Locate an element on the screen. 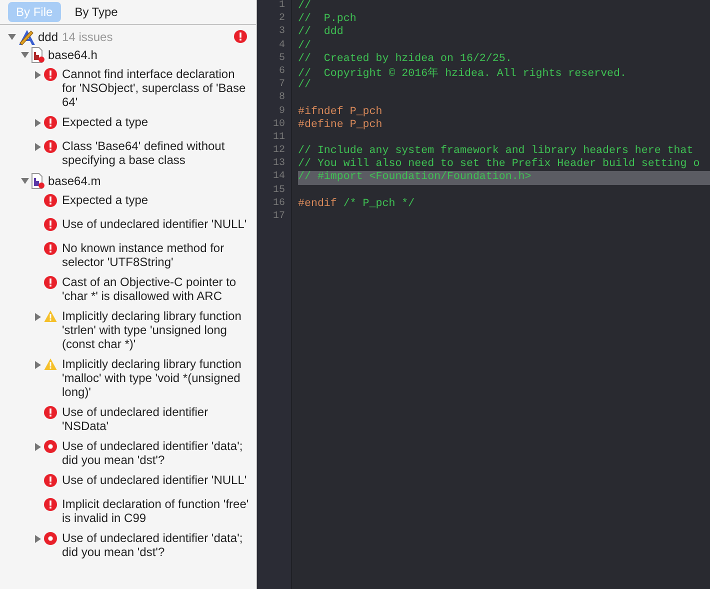 Image resolution: width=710 pixels, height=589 pixels. code-comment: // ddd is located at coordinates (321, 32).